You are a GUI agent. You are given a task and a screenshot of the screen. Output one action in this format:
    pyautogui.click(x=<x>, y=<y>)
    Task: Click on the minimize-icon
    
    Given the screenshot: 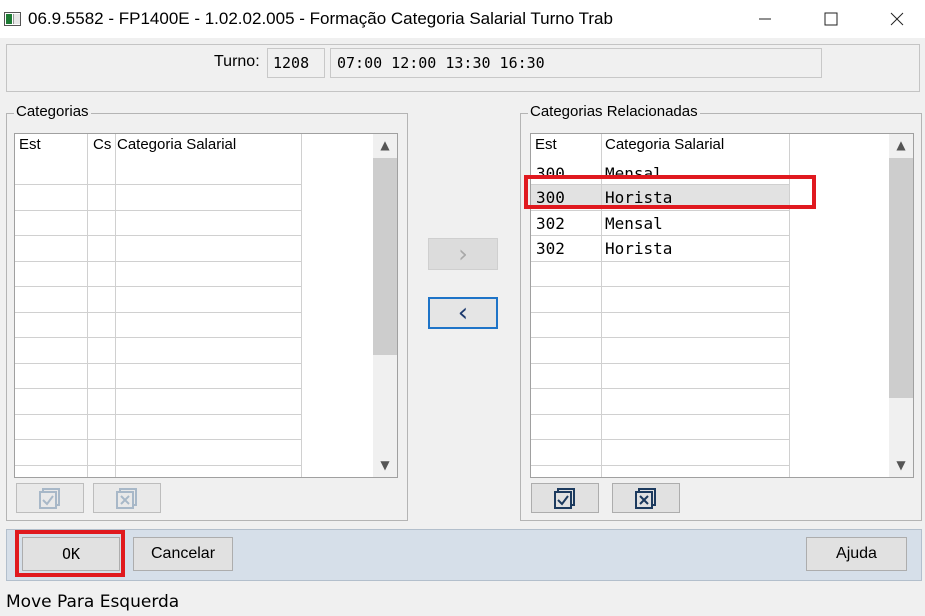 What is the action you would take?
    pyautogui.click(x=765, y=19)
    